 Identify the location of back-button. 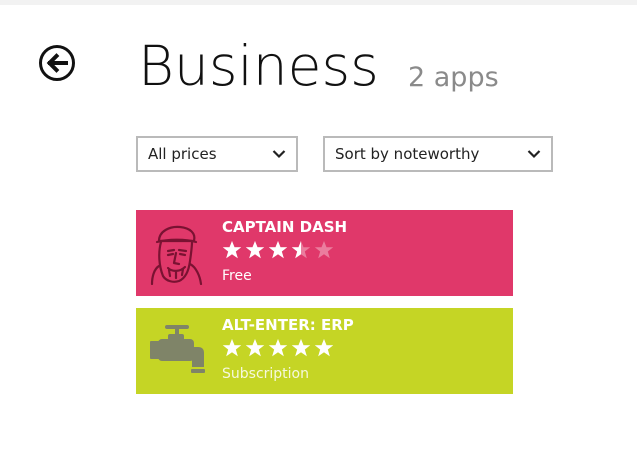
(57, 63).